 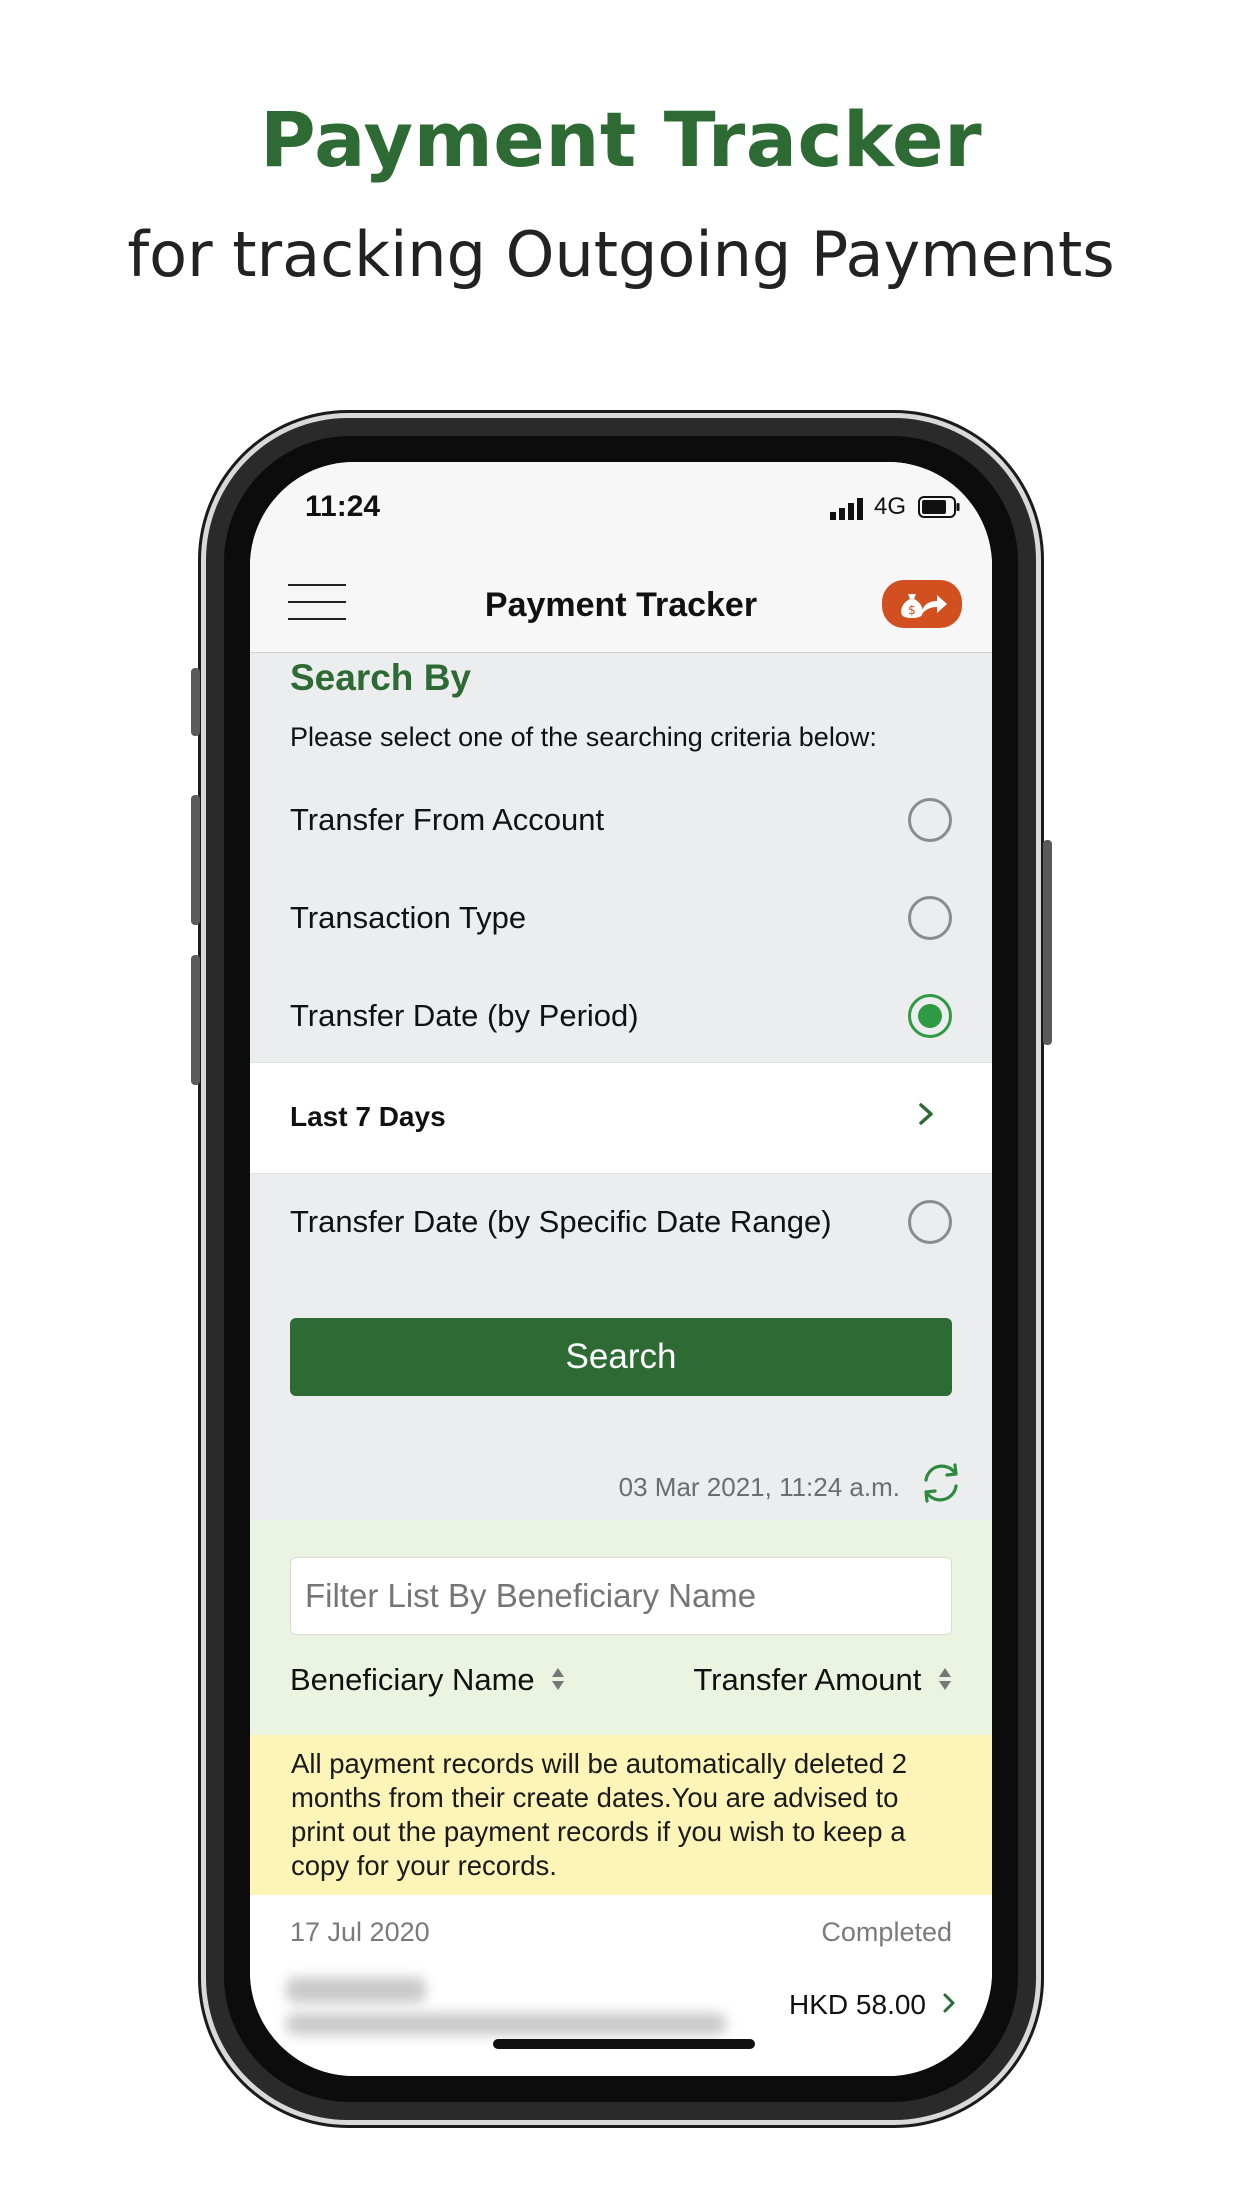 What do you see at coordinates (447, 819) in the screenshot?
I see `option-label: Transfer From Account` at bounding box center [447, 819].